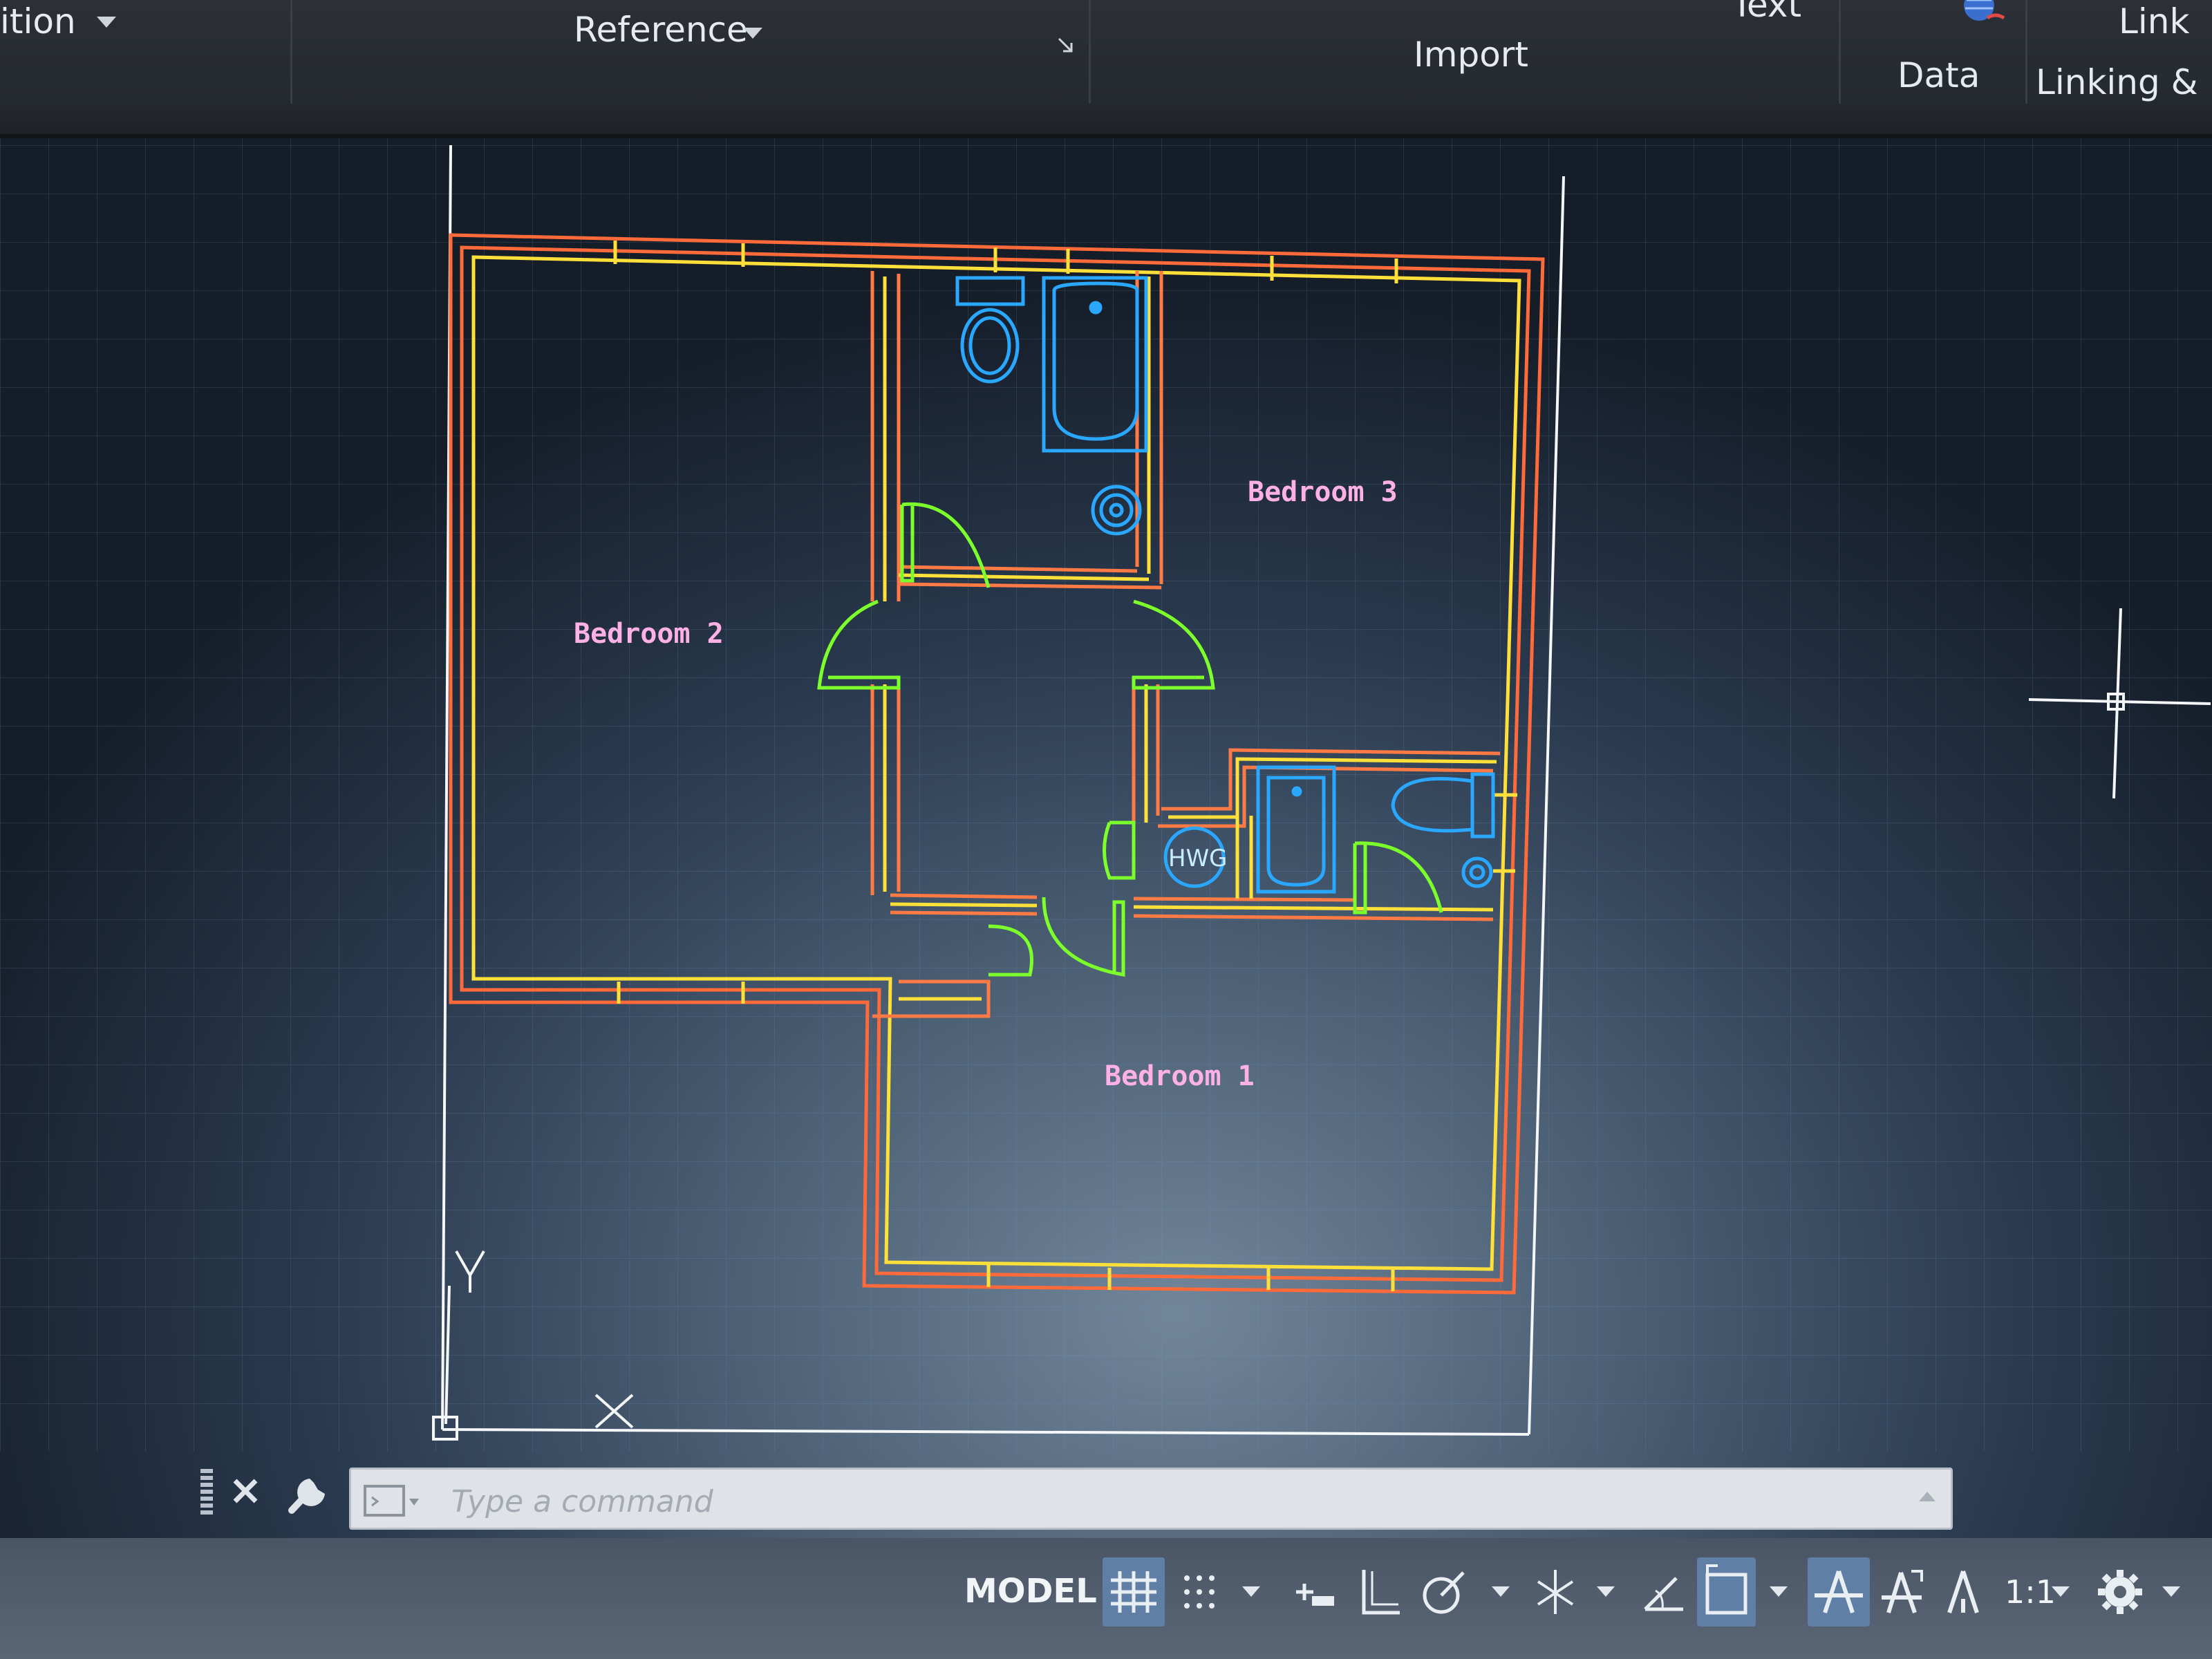  What do you see at coordinates (1251, 1591) in the screenshot?
I see `snap-dropdown-icon` at bounding box center [1251, 1591].